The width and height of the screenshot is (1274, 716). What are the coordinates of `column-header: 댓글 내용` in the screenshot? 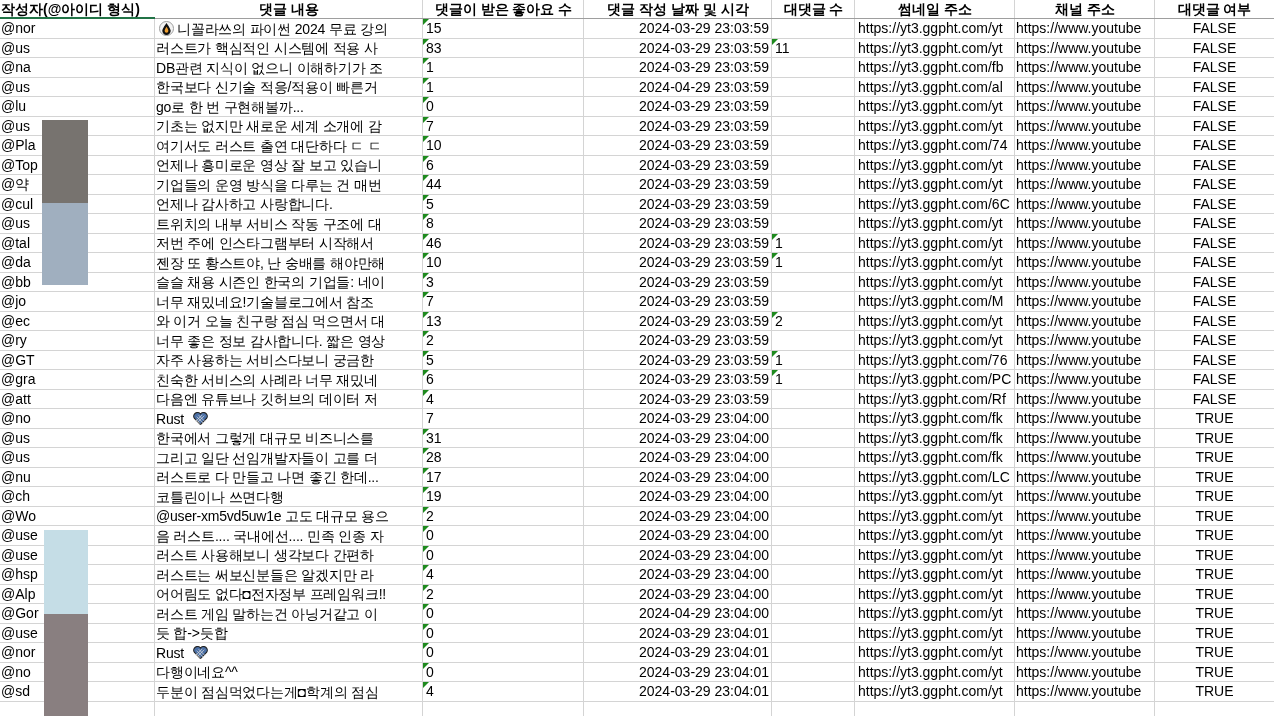 It's located at (289, 9).